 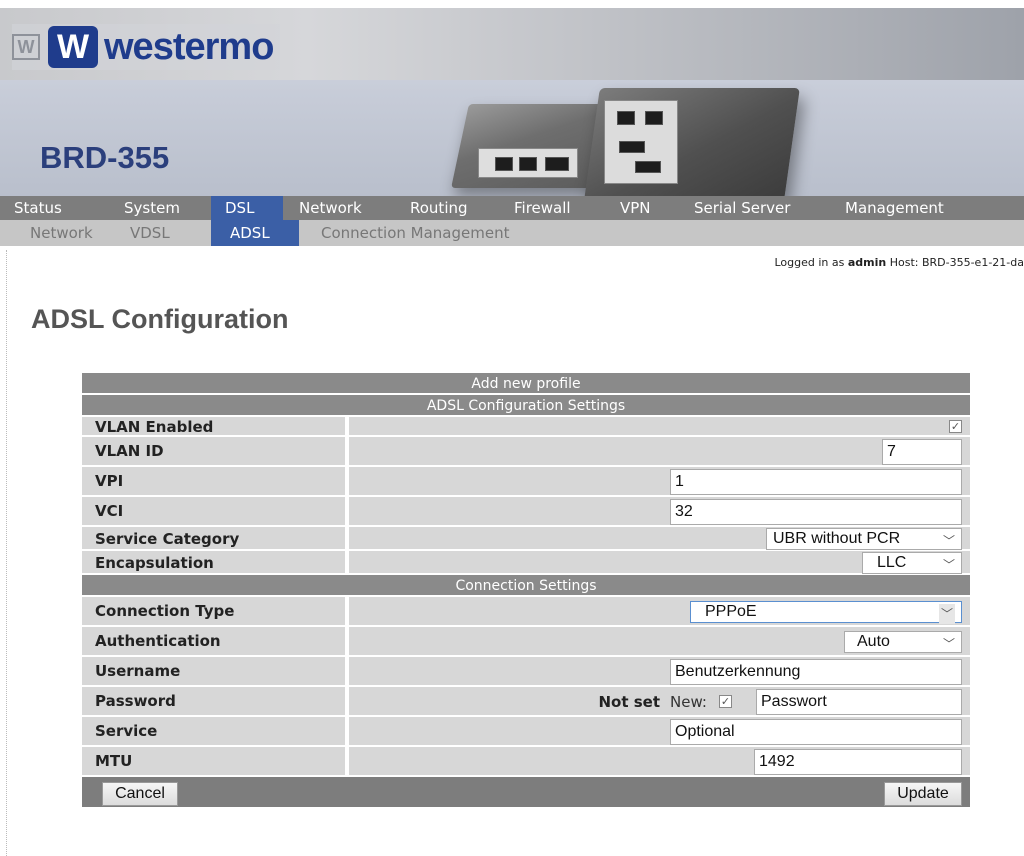 I want to click on row-username: Username Benutzerkennung, so click(x=526, y=672).